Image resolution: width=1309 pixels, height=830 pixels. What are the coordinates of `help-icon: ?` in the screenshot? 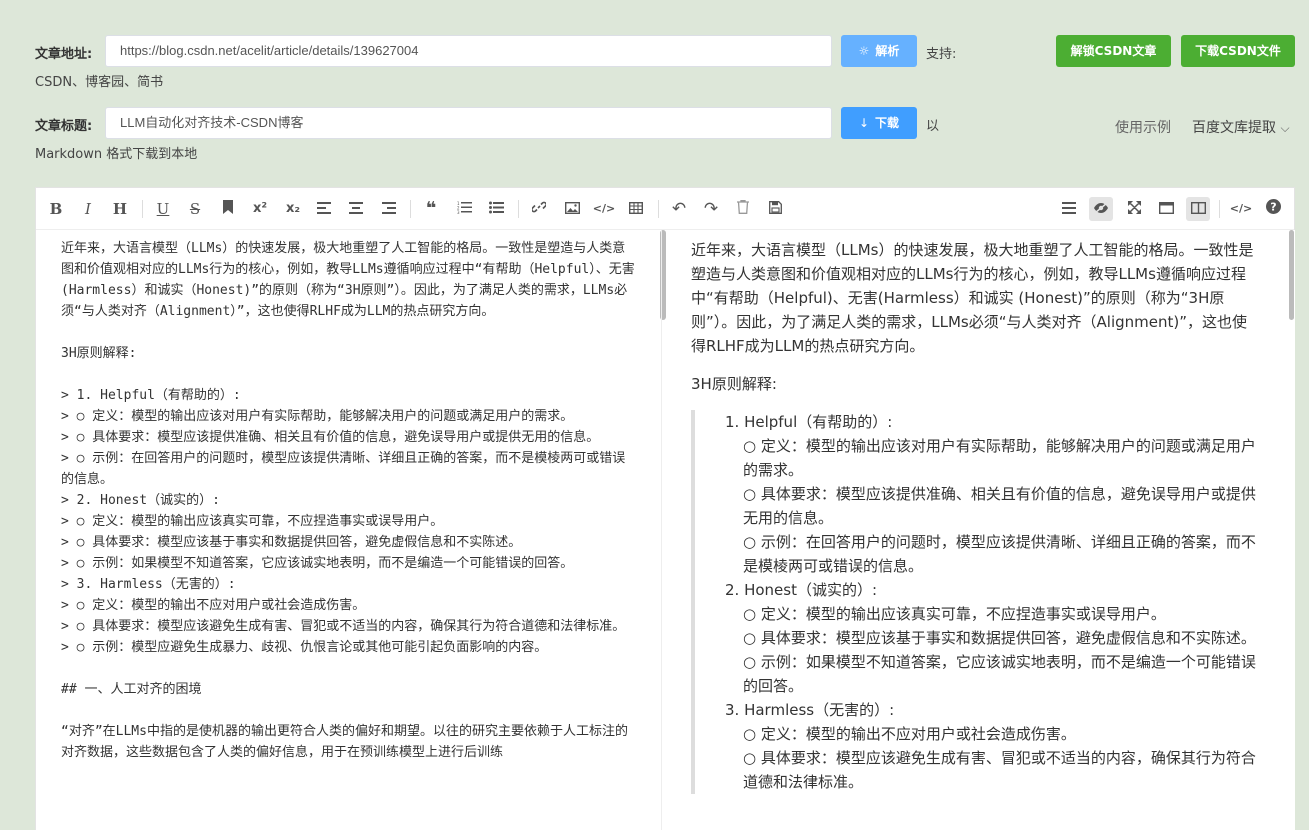 It's located at (1273, 209).